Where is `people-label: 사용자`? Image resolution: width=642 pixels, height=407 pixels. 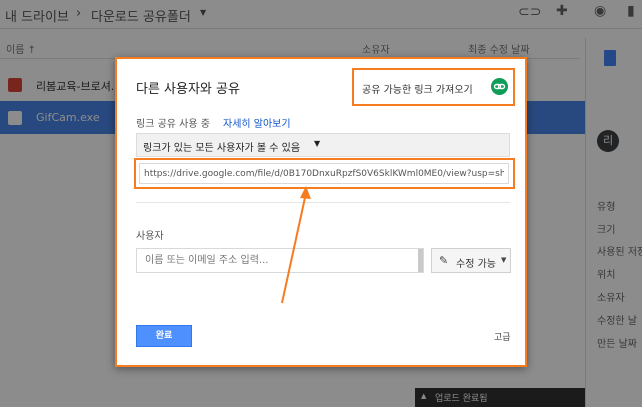 people-label: 사용자 is located at coordinates (150, 236).